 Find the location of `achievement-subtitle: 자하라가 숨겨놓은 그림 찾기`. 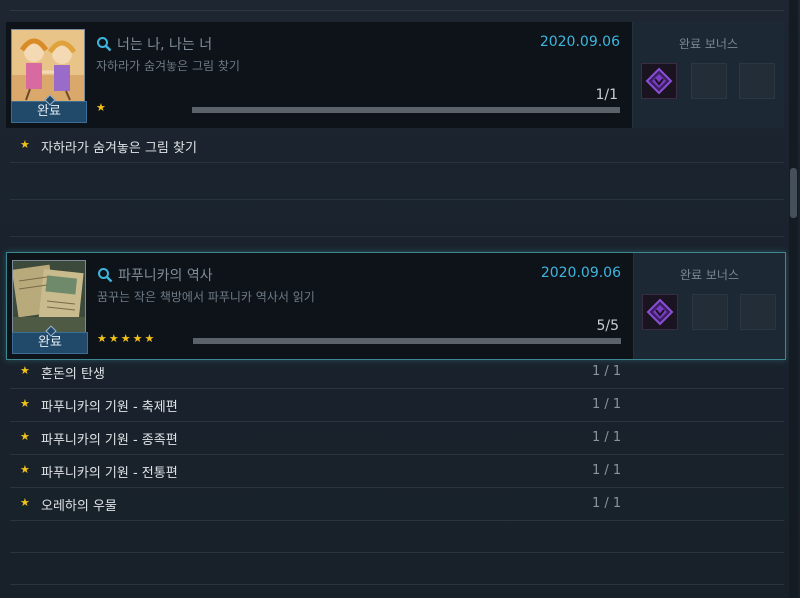

achievement-subtitle: 자하라가 숨겨놓은 그림 찾기 is located at coordinates (168, 66).